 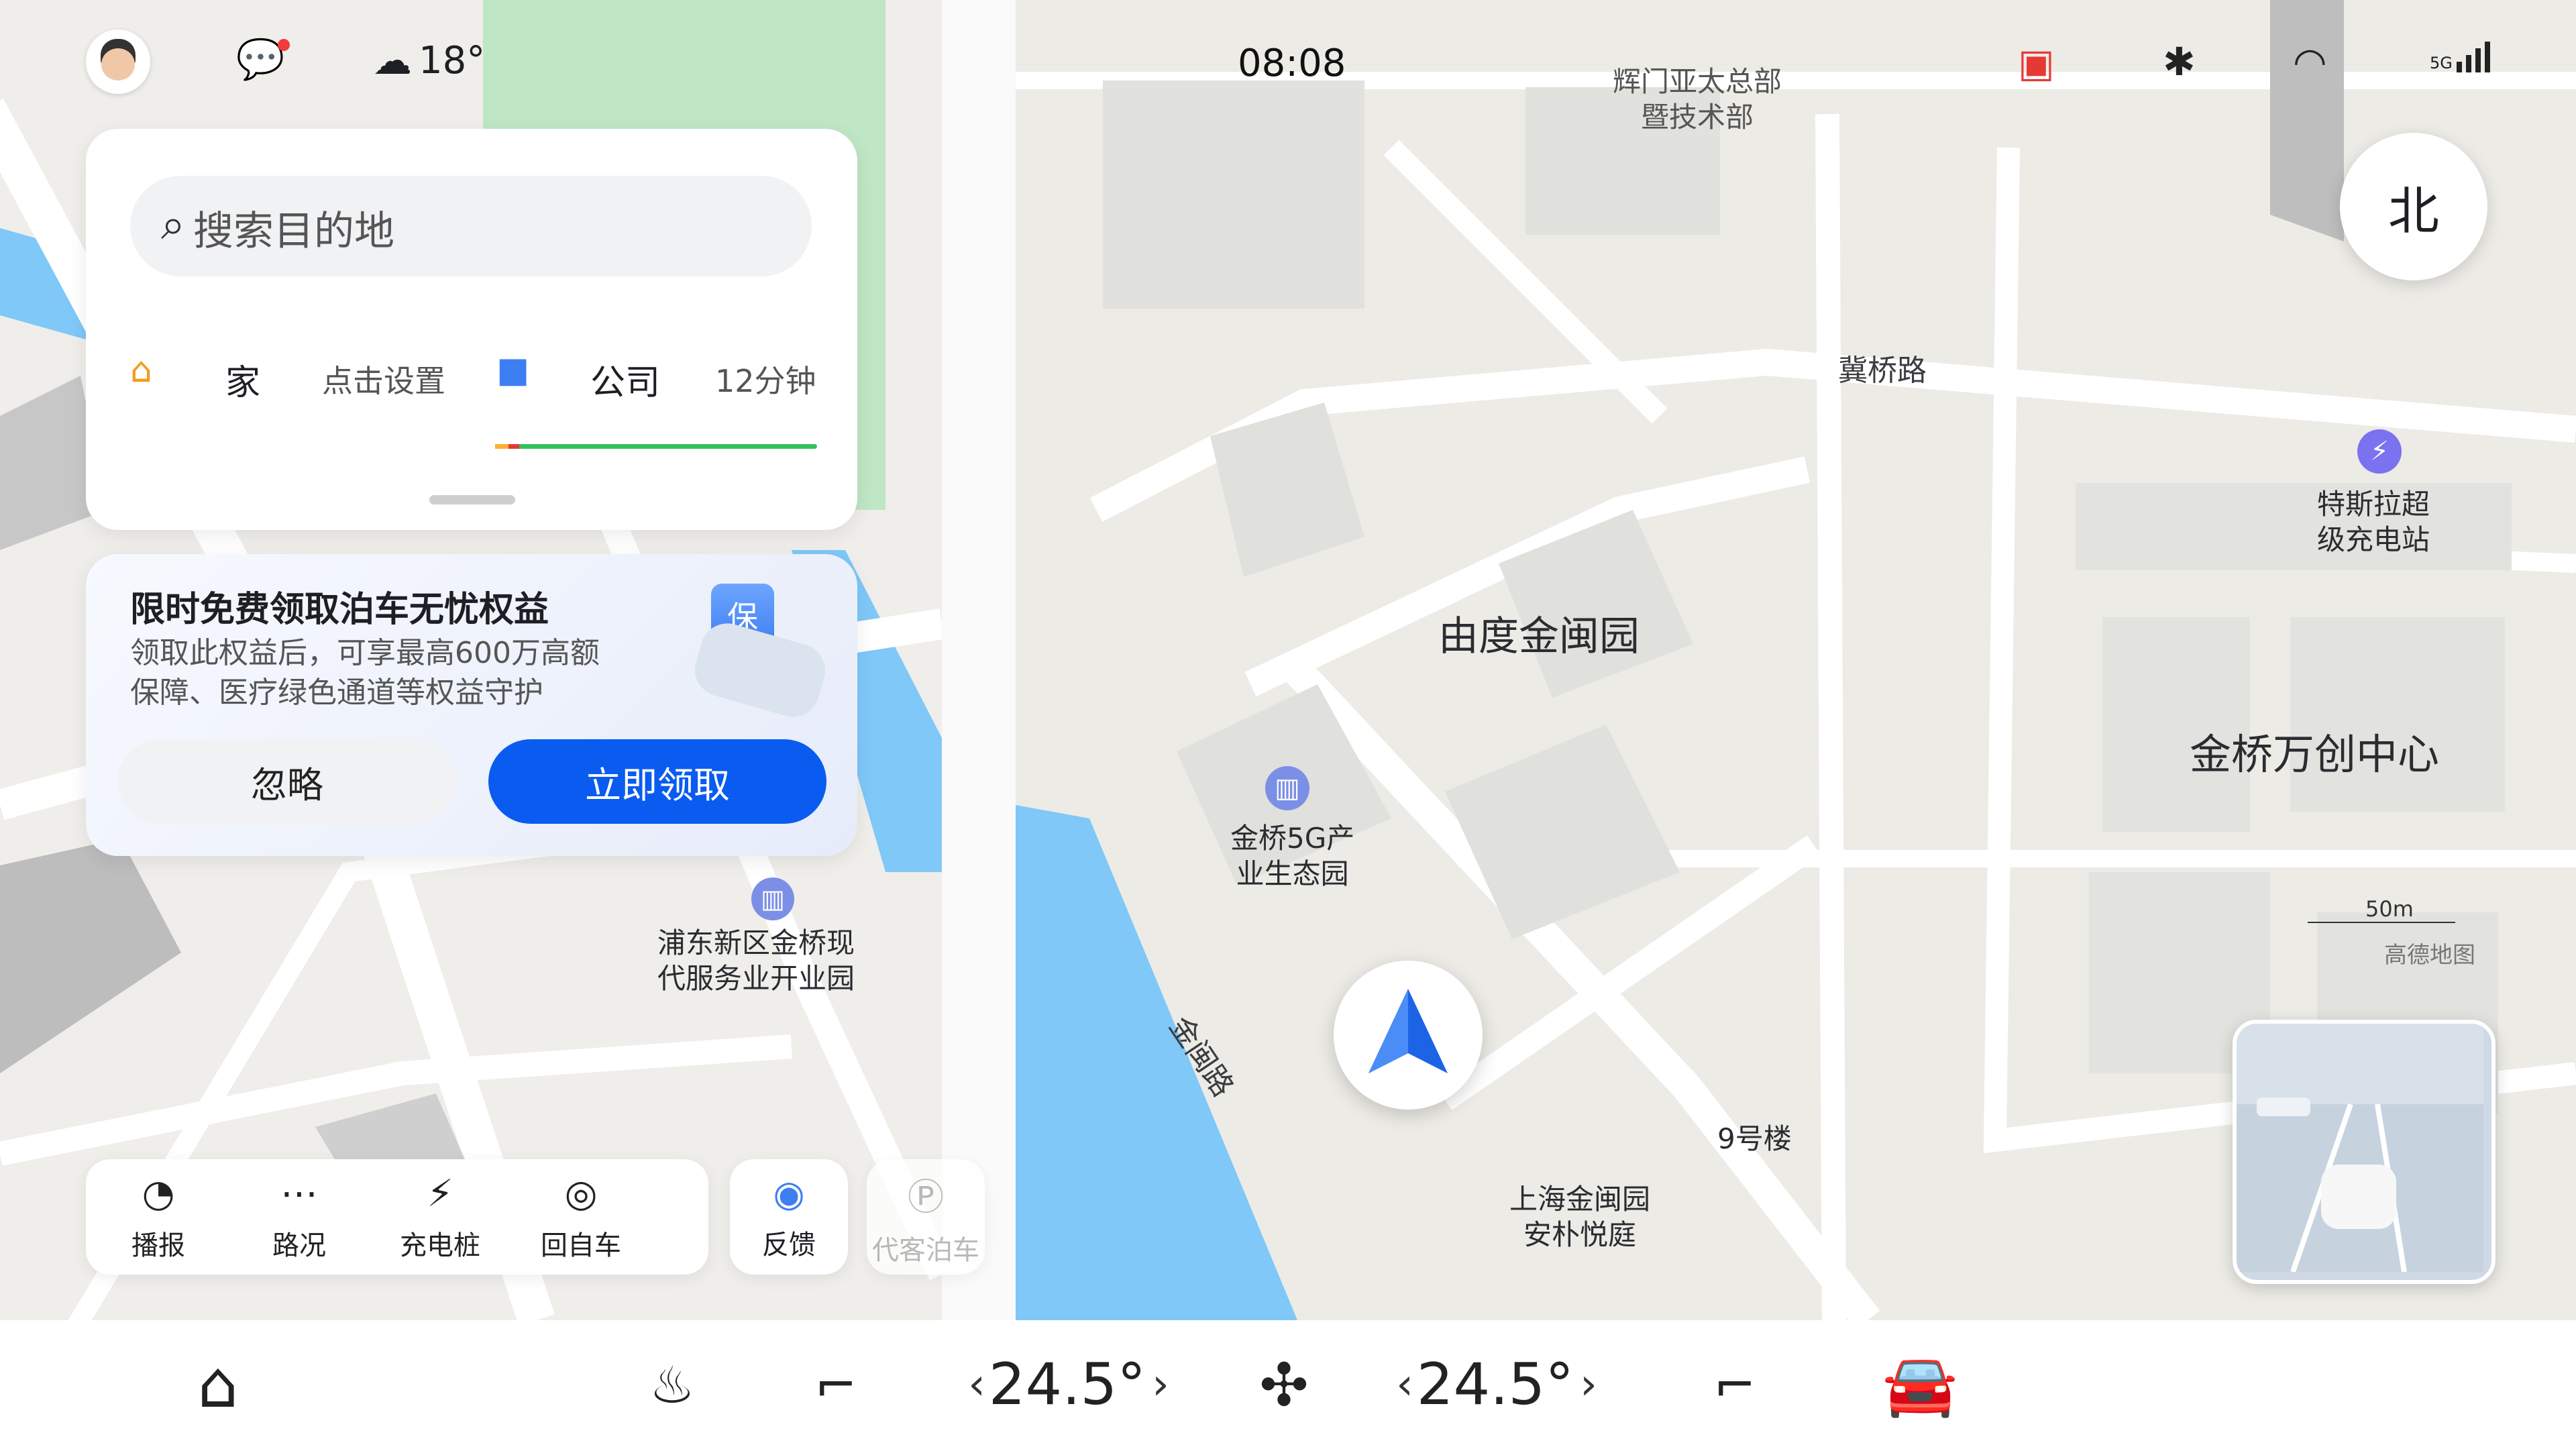 What do you see at coordinates (760, 670) in the screenshot?
I see `car-graphic` at bounding box center [760, 670].